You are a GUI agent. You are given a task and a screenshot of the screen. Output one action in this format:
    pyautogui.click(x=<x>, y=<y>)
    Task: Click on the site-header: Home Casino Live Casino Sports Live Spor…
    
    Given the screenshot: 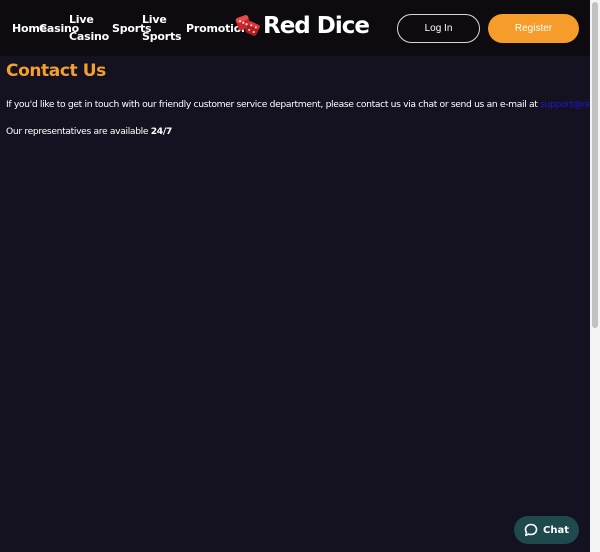 What is the action you would take?
    pyautogui.click(x=295, y=28)
    